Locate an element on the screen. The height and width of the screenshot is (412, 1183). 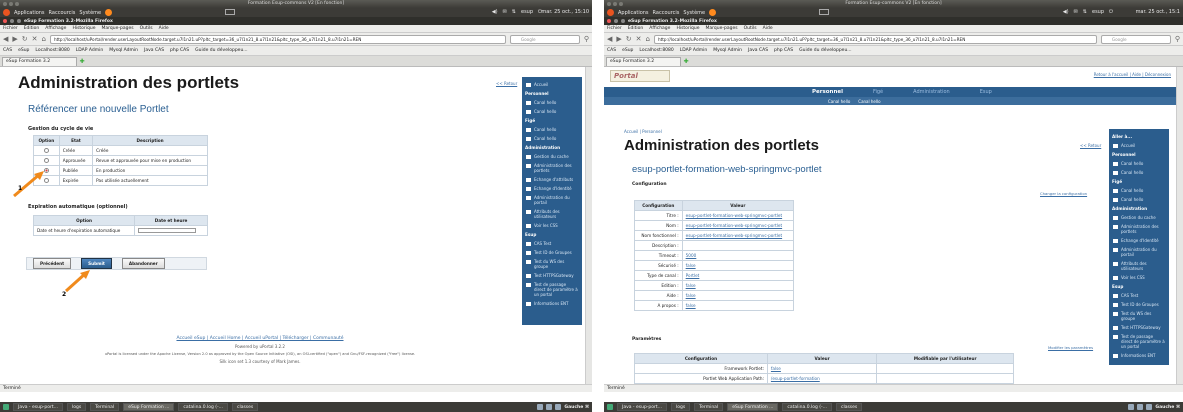
menu-item: Historique is located at coordinates (687, 28).